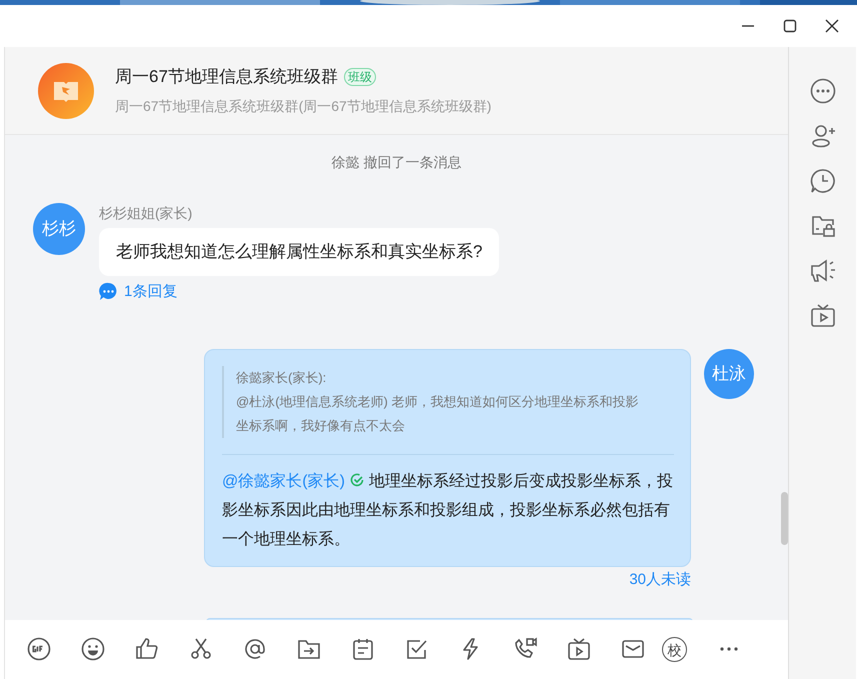  I want to click on more-icon, so click(823, 91).